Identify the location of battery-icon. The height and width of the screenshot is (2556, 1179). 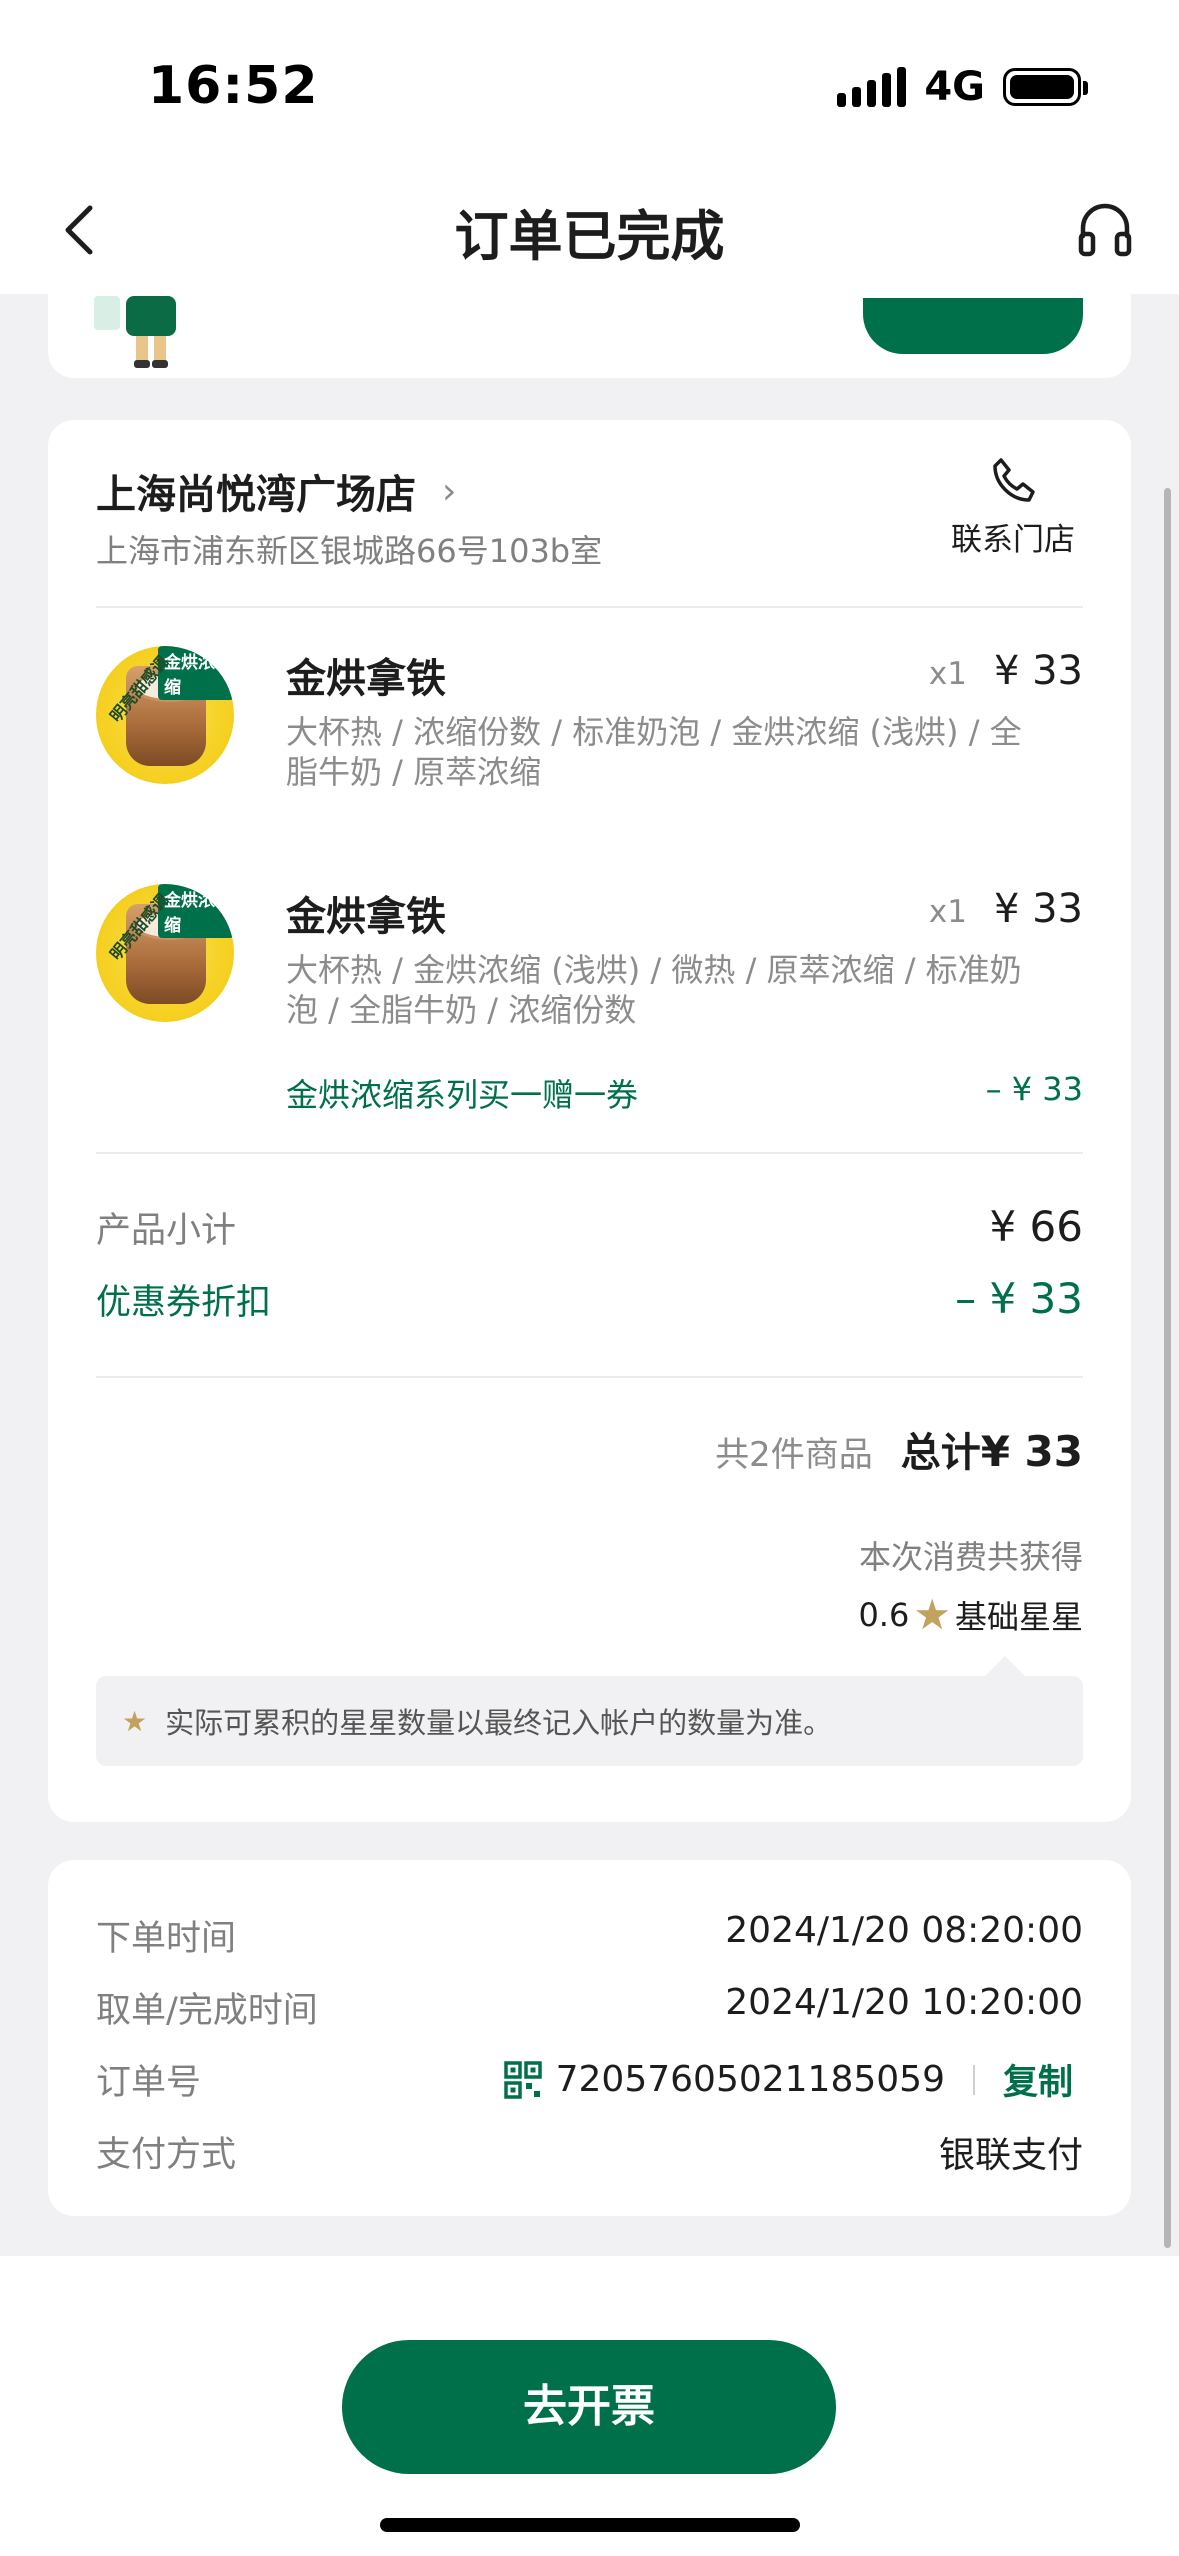
(1045, 87).